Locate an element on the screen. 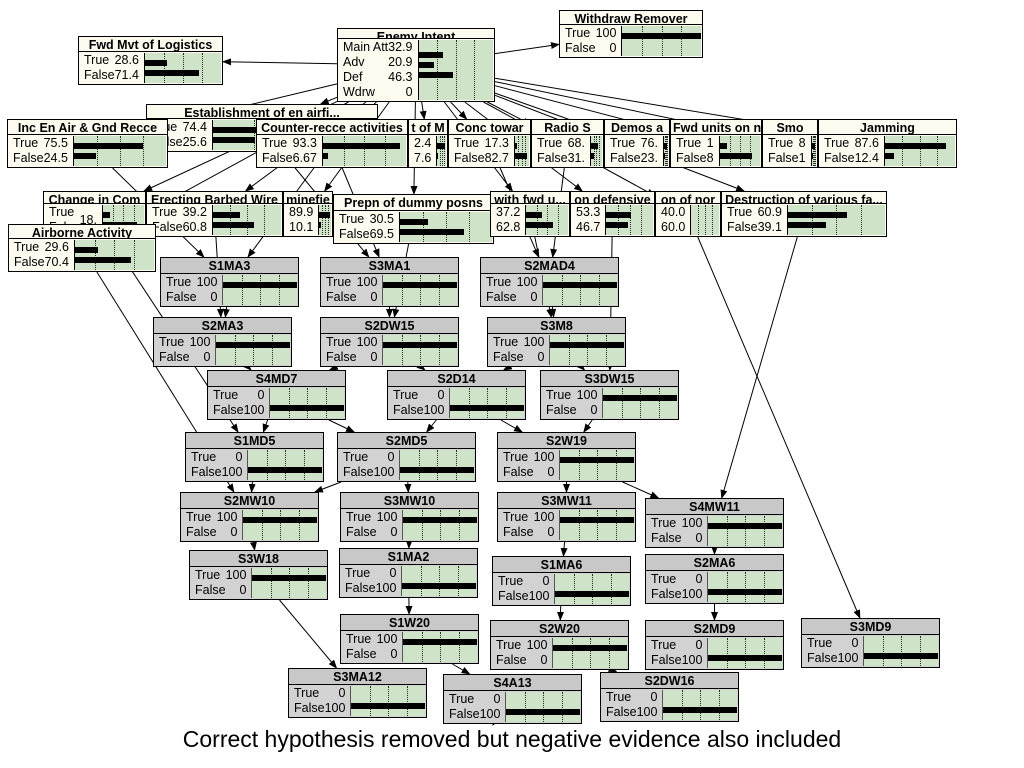  node-S2W19: S2W19 True False 100 0 is located at coordinates (566, 457).